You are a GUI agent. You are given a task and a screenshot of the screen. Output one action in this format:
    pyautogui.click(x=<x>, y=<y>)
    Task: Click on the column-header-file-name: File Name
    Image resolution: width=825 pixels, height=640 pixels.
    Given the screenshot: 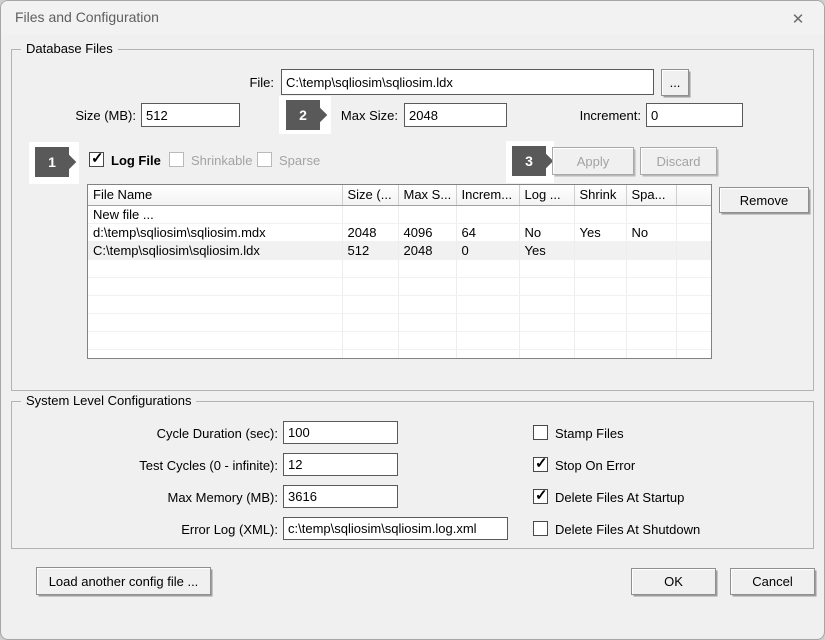 What is the action you would take?
    pyautogui.click(x=215, y=195)
    